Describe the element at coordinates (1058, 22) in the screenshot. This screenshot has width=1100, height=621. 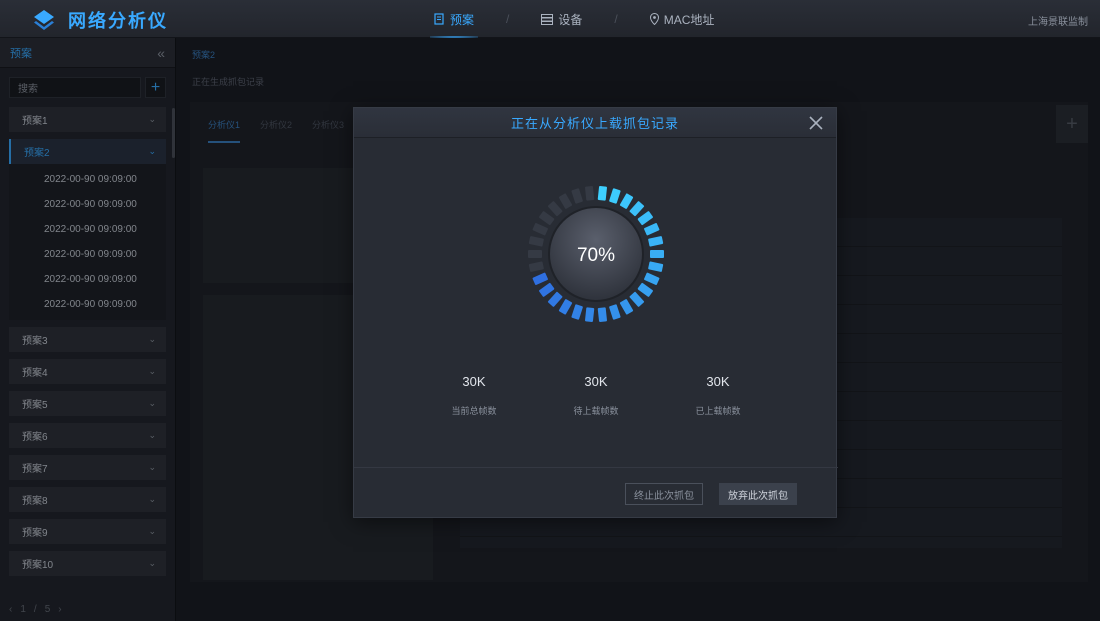
I see `org-label: 上海景联监制` at that location.